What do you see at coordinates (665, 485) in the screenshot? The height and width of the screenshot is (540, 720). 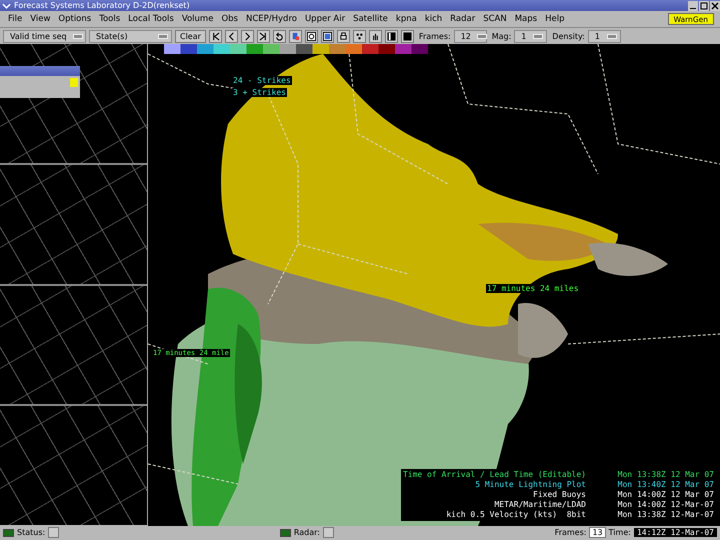 I see `legend-time: Mon 13:40Z 12 Mar 07` at bounding box center [665, 485].